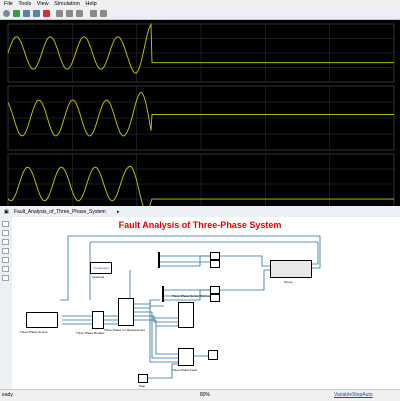 The image size is (400, 401). Describe the element at coordinates (142, 386) in the screenshot. I see `step-label: Step` at that location.